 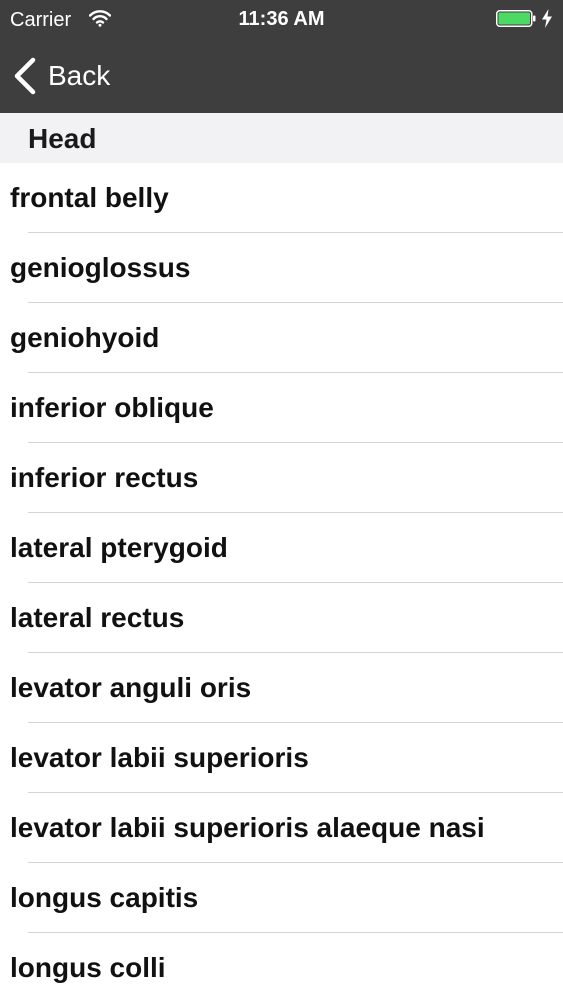 I want to click on list-item: longus colli, so click(x=281, y=966).